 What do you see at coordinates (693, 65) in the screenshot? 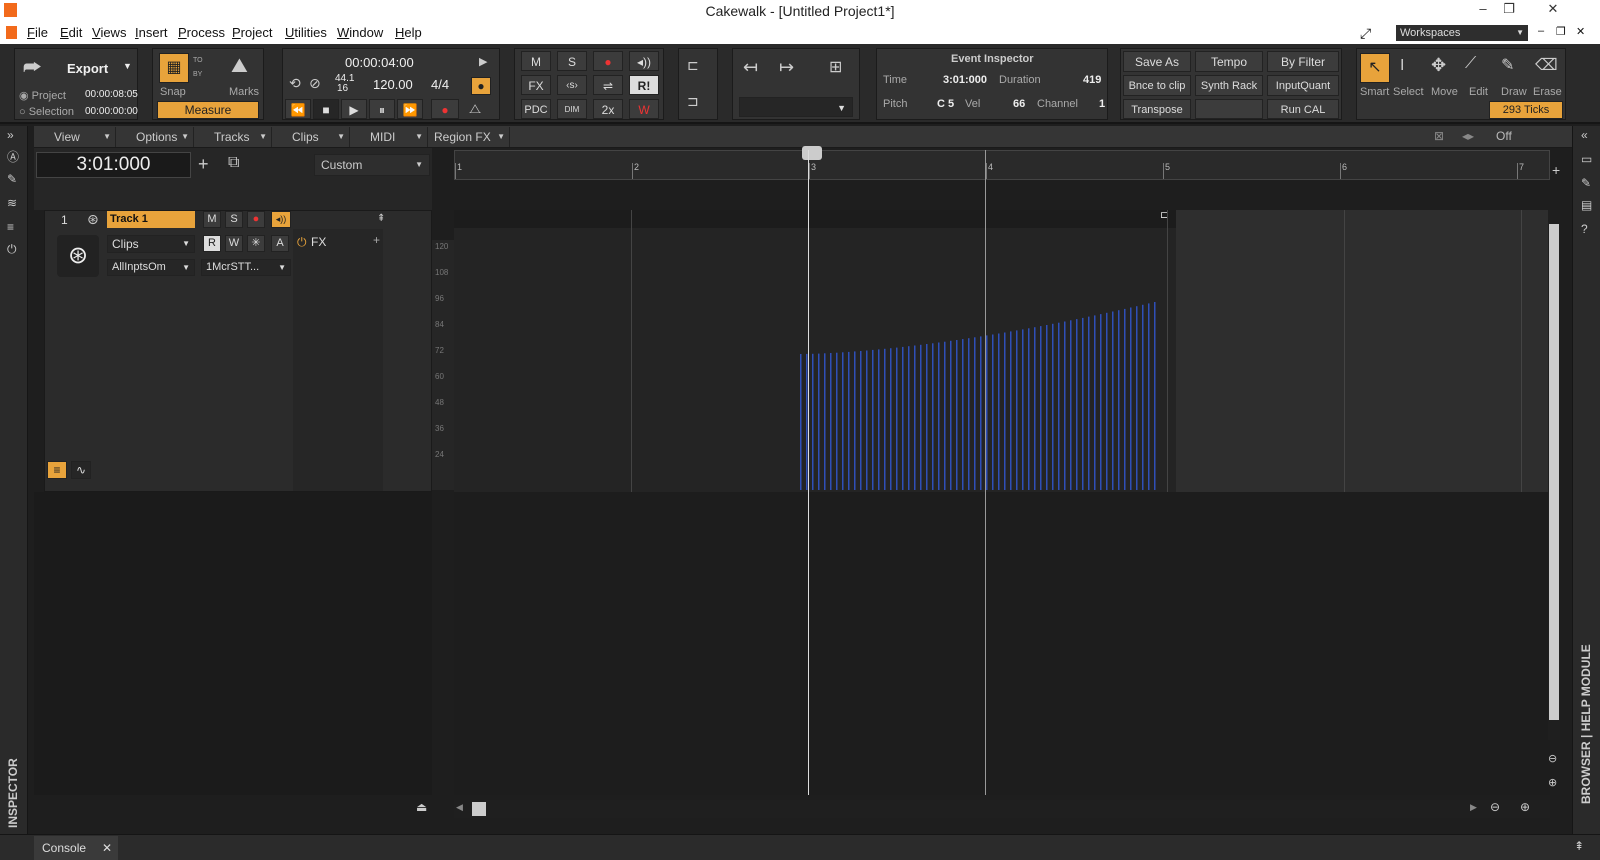
I see `marker-in-icon: ⊏` at bounding box center [693, 65].